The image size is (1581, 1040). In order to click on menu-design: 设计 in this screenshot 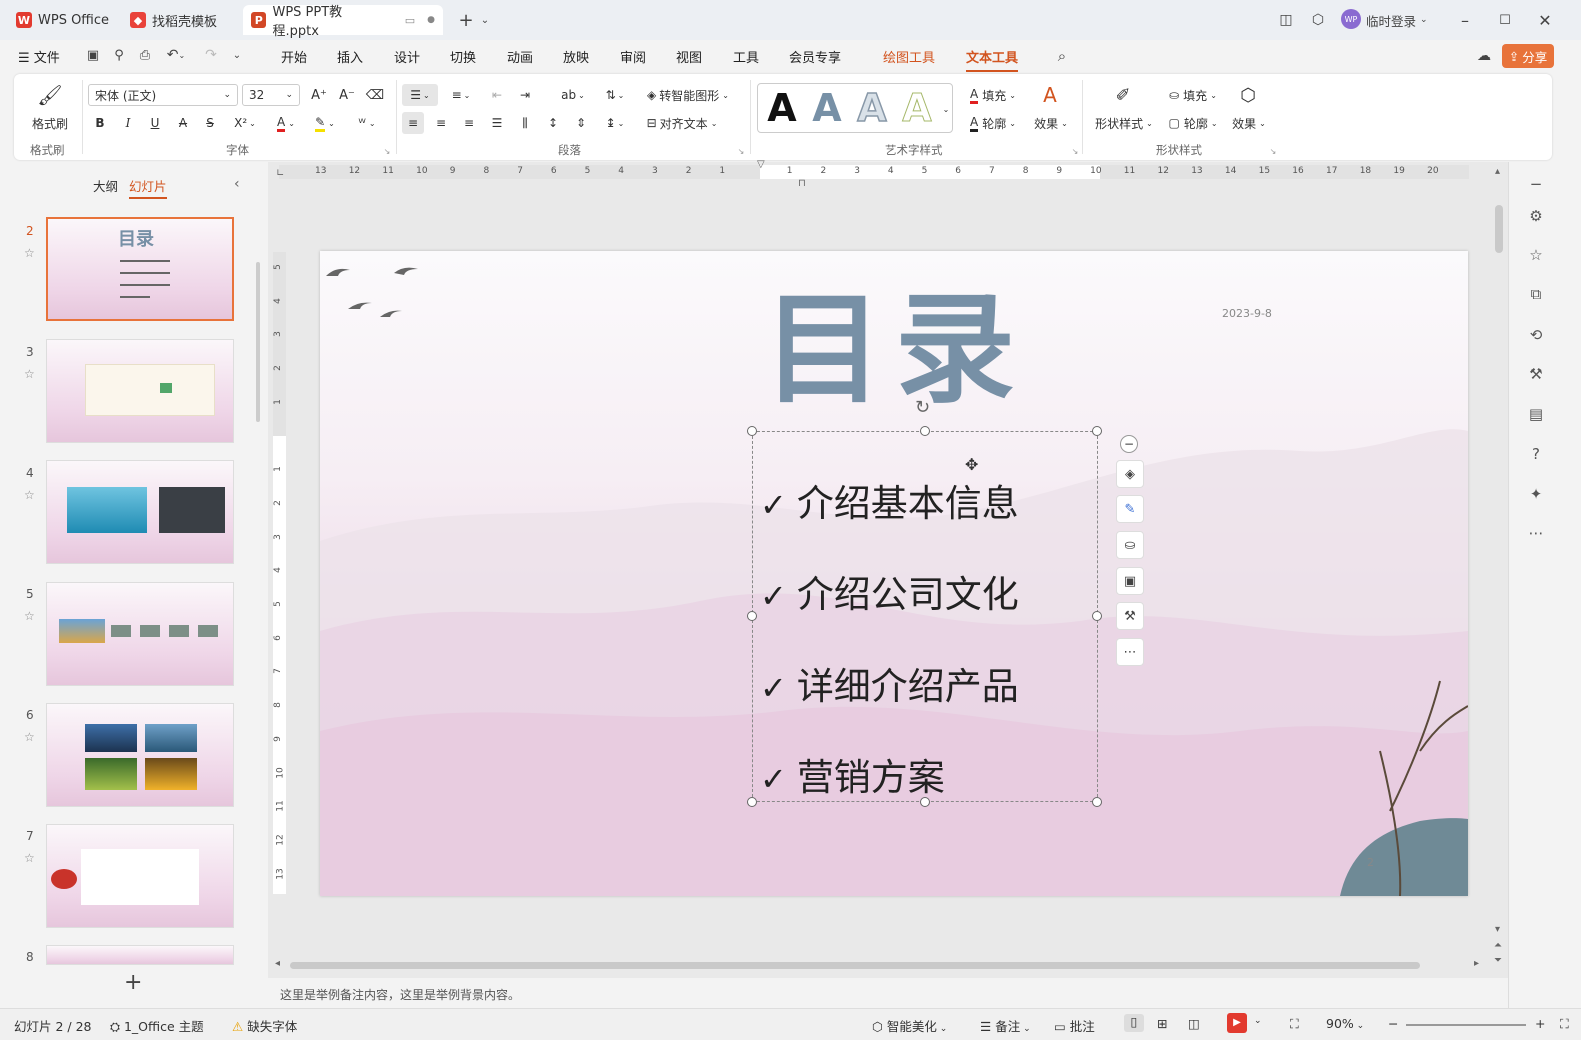, I will do `click(407, 56)`.